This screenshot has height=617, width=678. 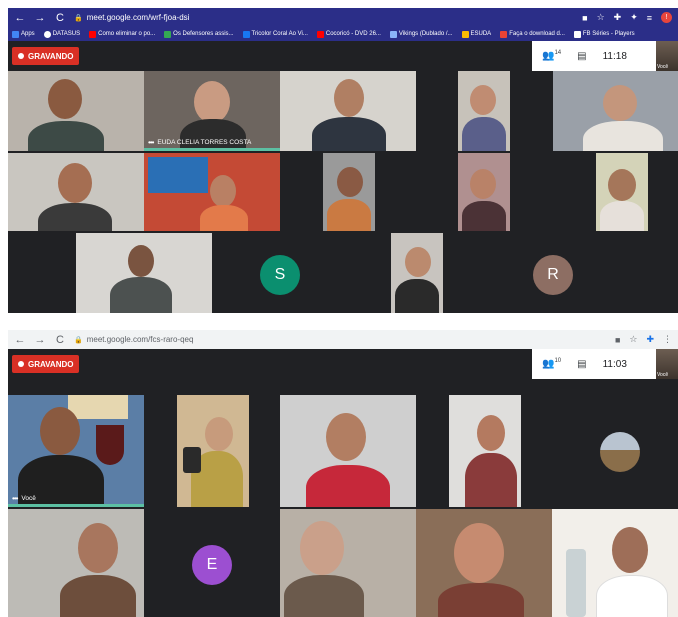 I want to click on url-field: 🔒 meet.google.com/fcs-raro-qeq, so click(x=133, y=339).